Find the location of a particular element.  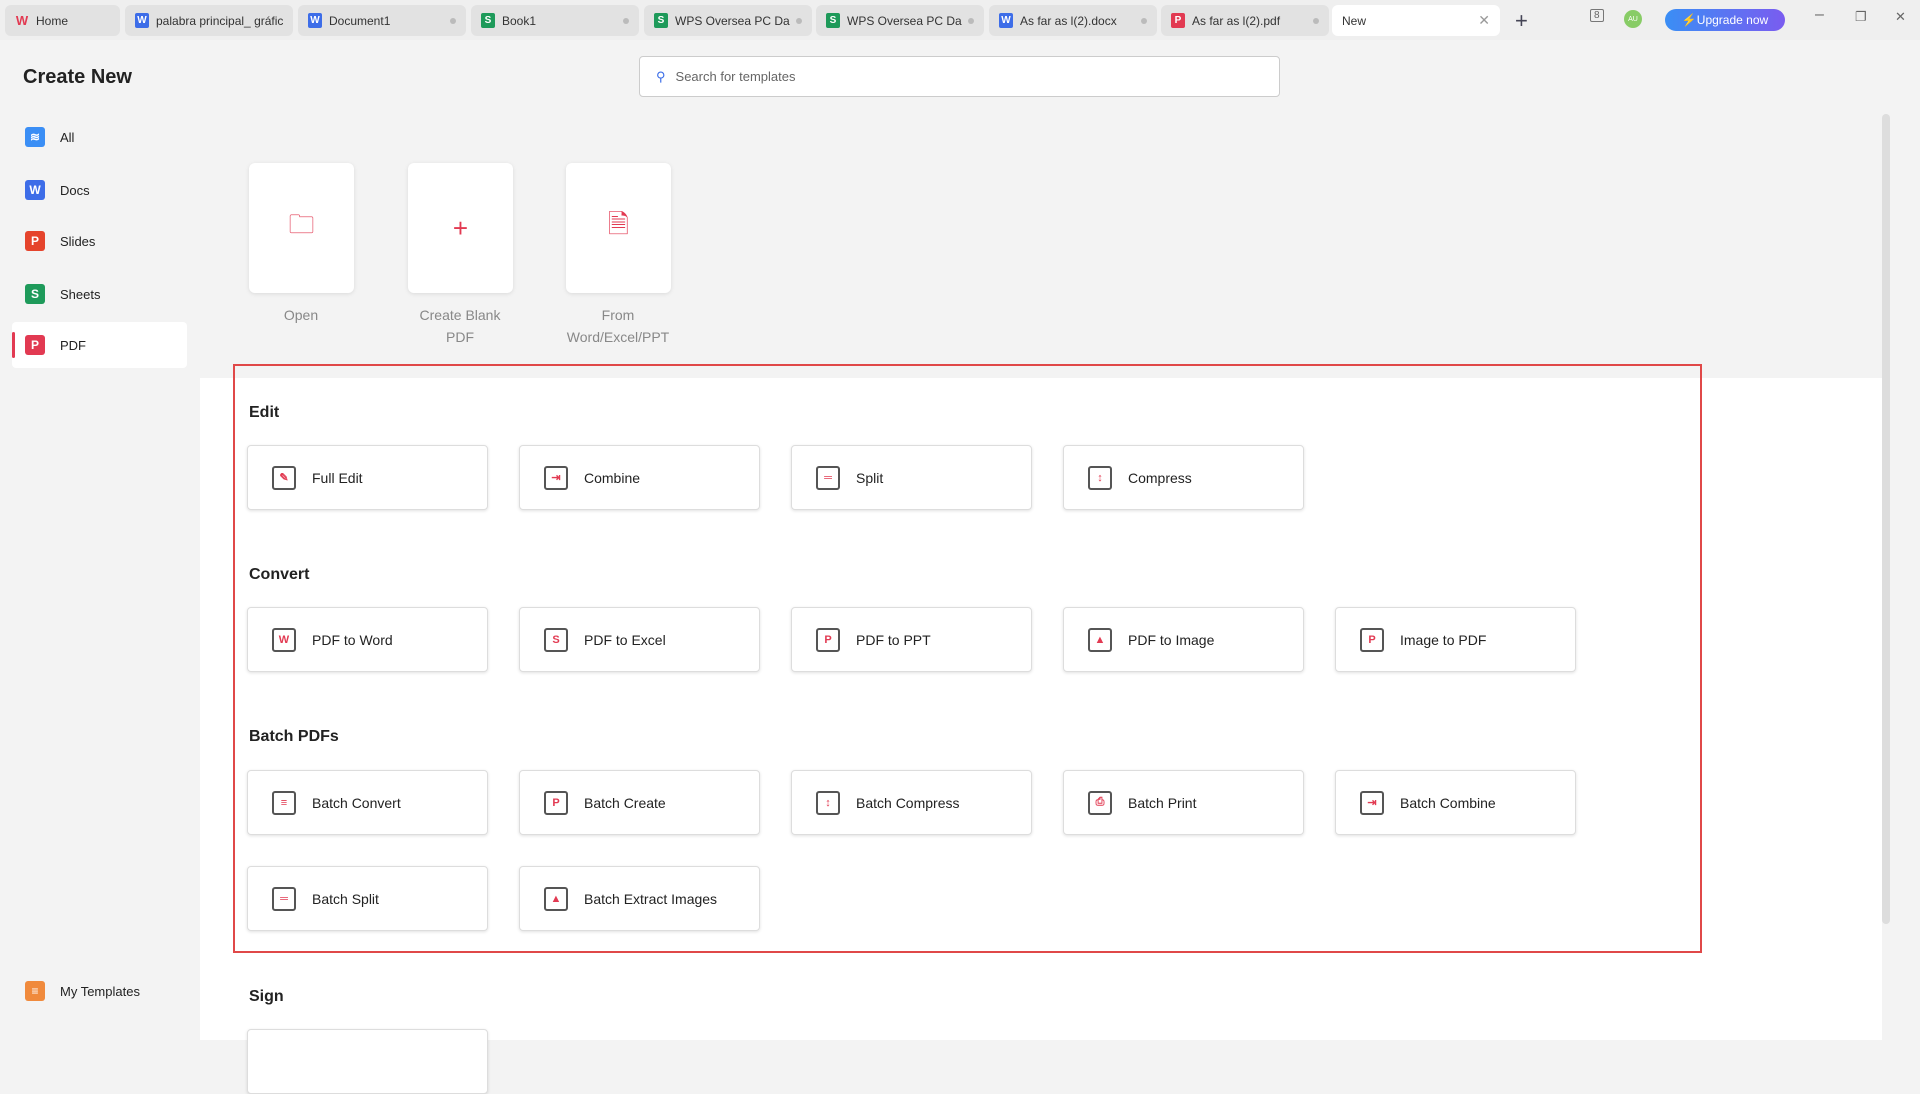

new-tab-button: + is located at coordinates (1521, 21).